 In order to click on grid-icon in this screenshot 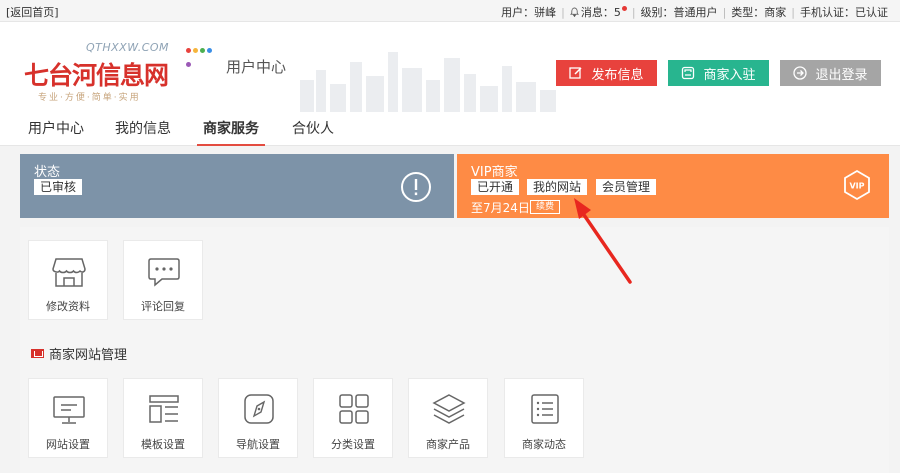, I will do `click(354, 409)`.